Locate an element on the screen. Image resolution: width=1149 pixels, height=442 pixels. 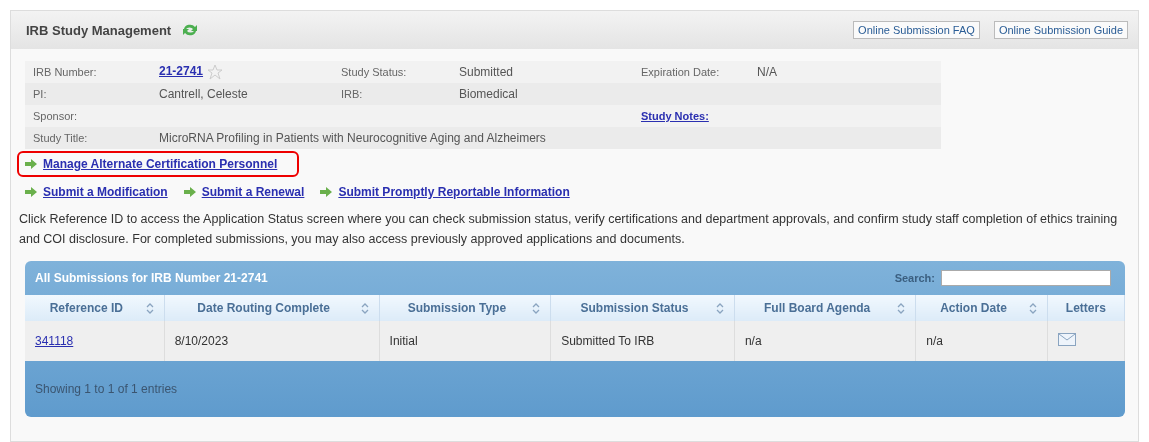
info-value: MicroRNA Profiling in Patients with Neurocognitive Aging and Alzheimers is located at coordinates (352, 138).